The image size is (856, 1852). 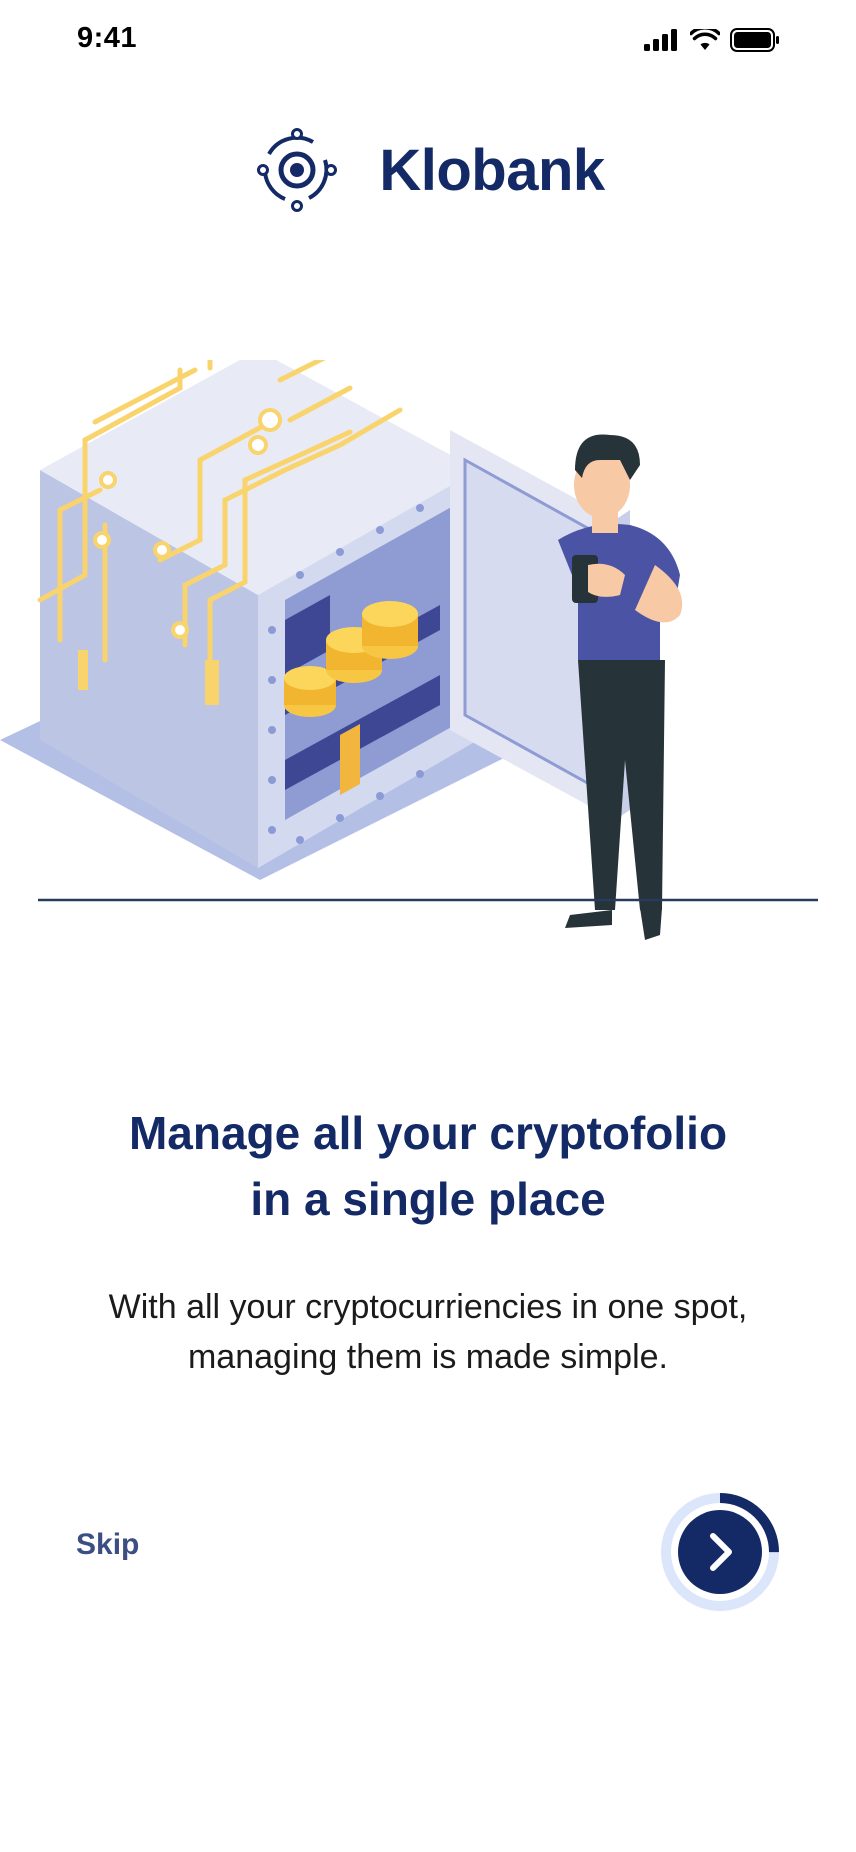 What do you see at coordinates (660, 40) in the screenshot?
I see `signal-icon` at bounding box center [660, 40].